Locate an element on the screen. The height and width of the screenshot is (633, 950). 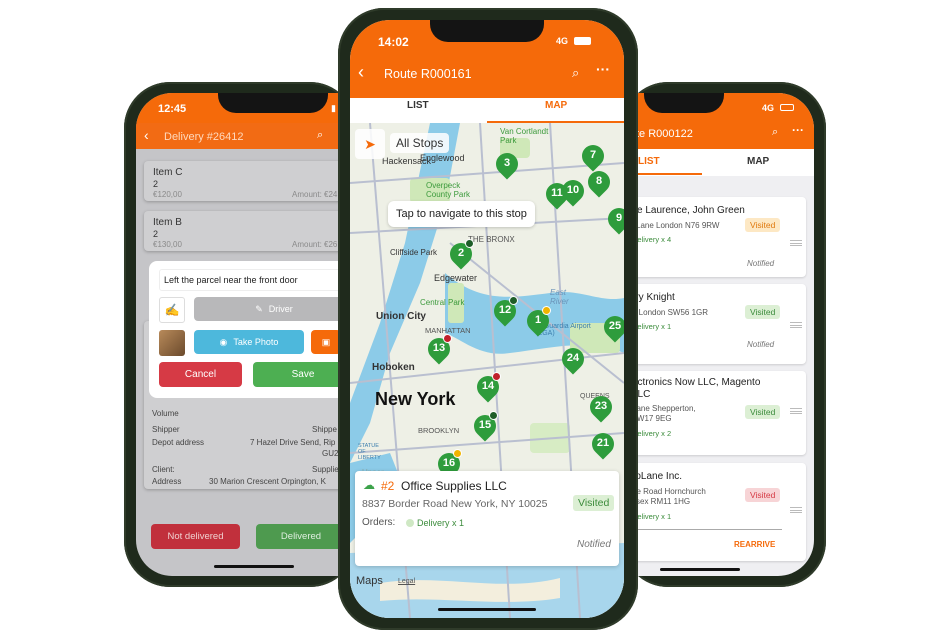
status-time: 12:45 is located at coordinates (172, 109).